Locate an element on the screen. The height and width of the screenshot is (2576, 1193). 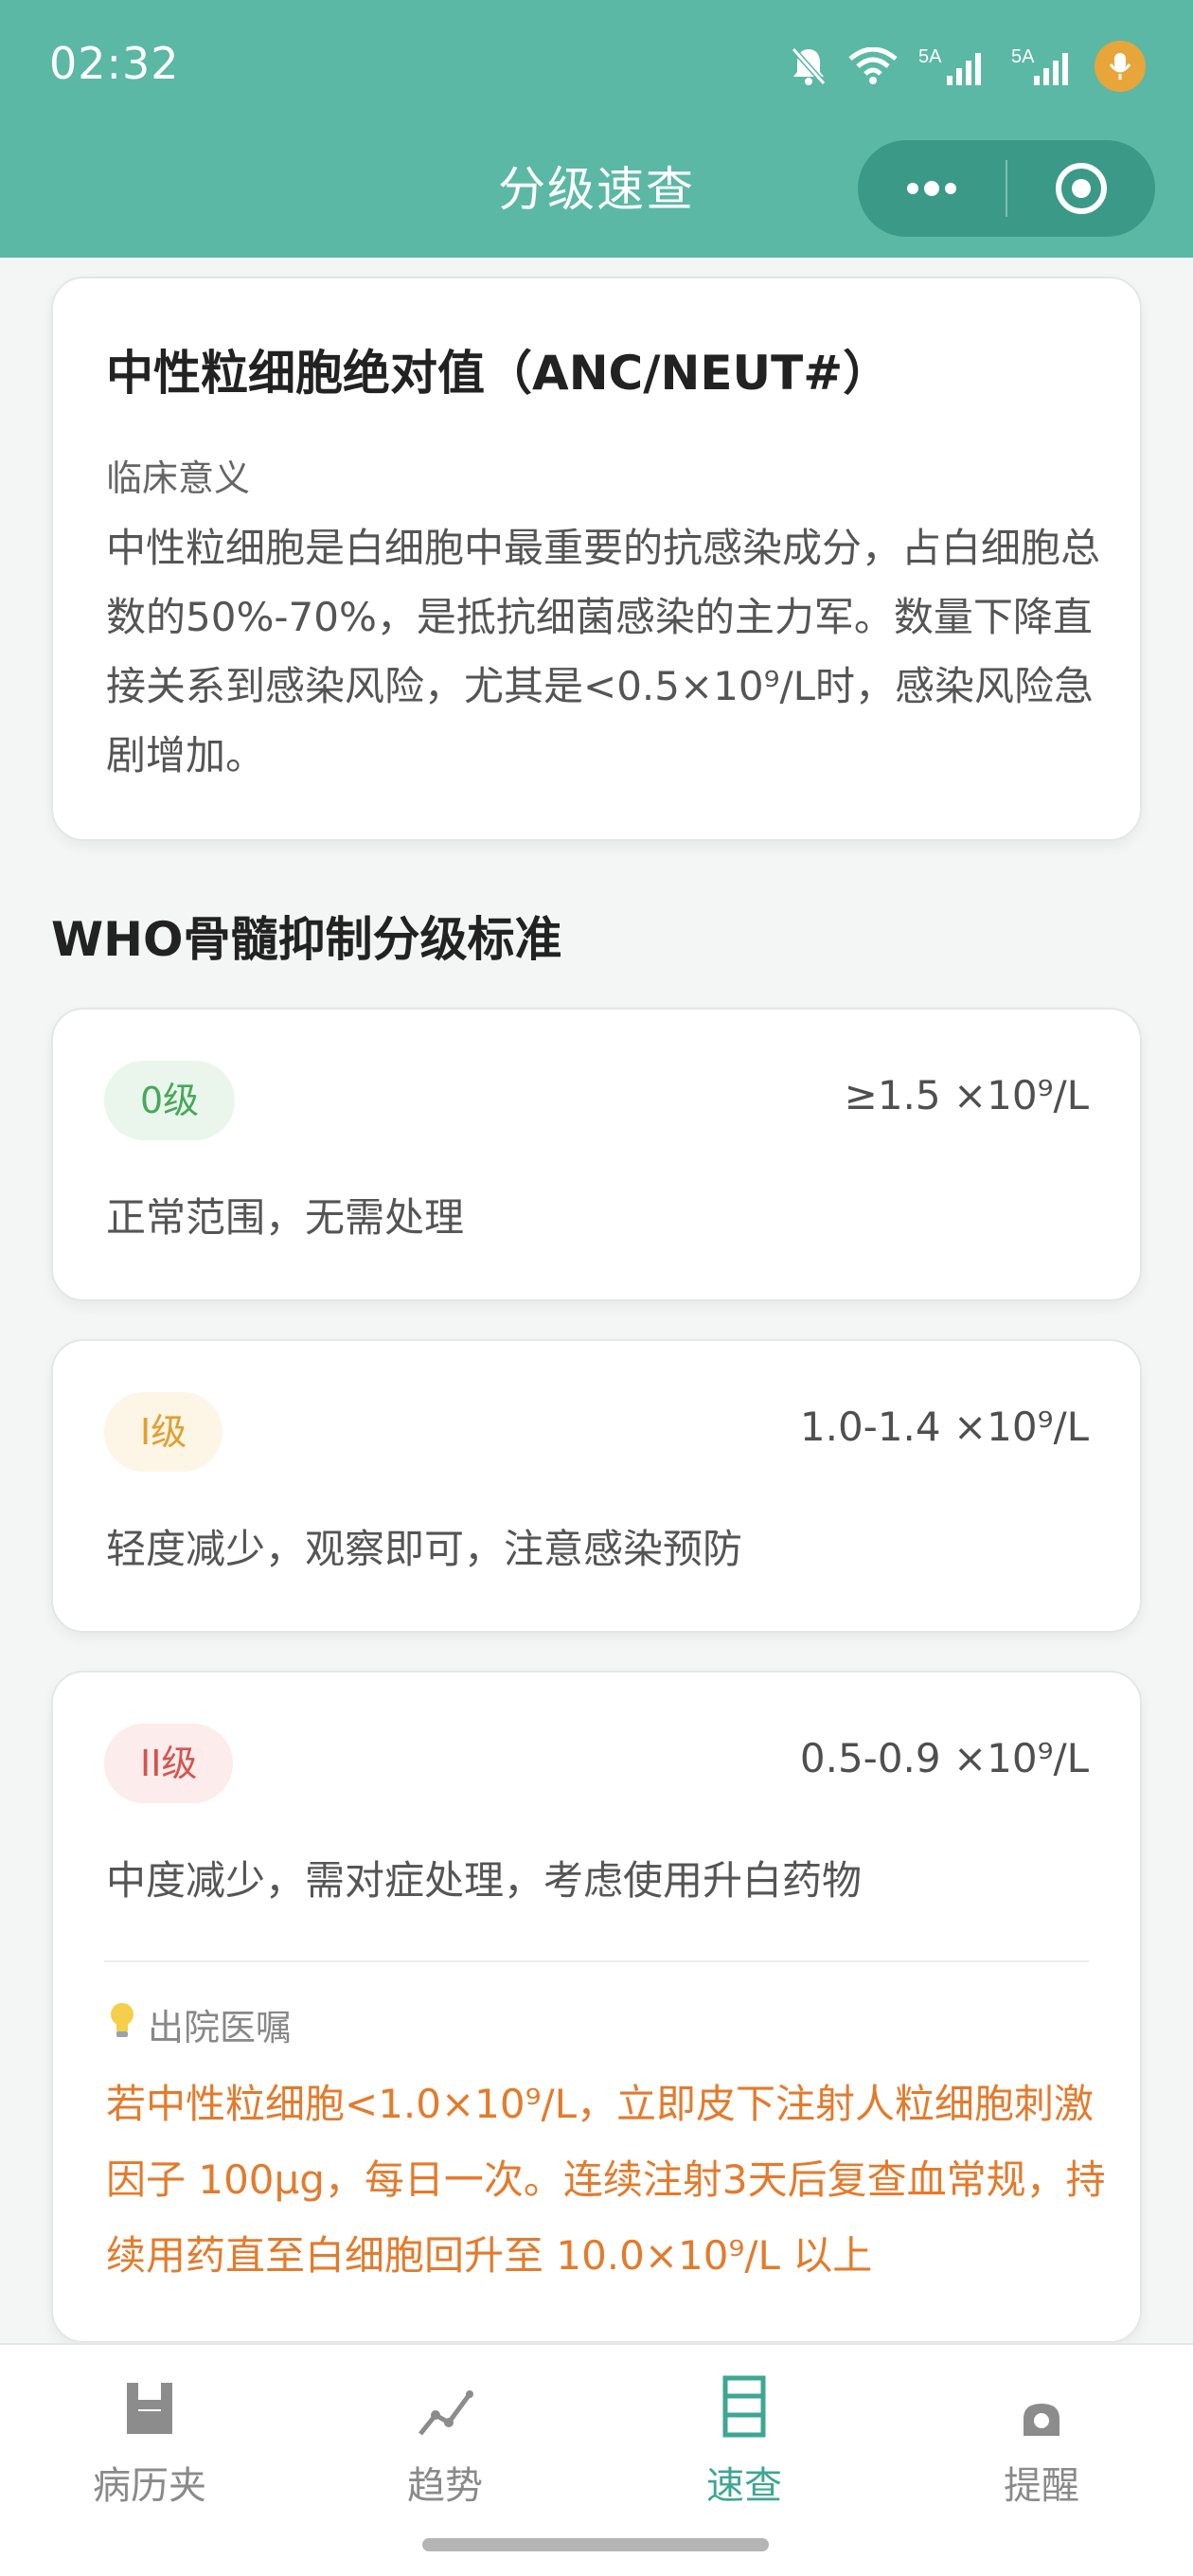
grade-badge: I级 is located at coordinates (163, 1432).